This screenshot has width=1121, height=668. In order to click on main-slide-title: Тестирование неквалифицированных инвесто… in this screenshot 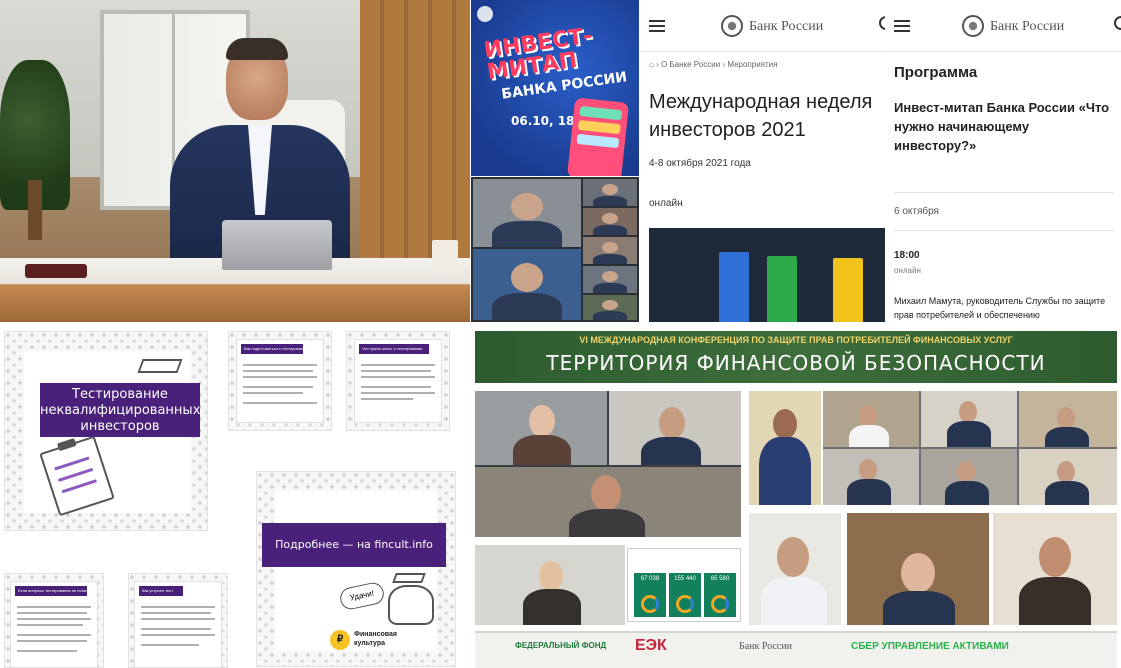, I will do `click(120, 410)`.